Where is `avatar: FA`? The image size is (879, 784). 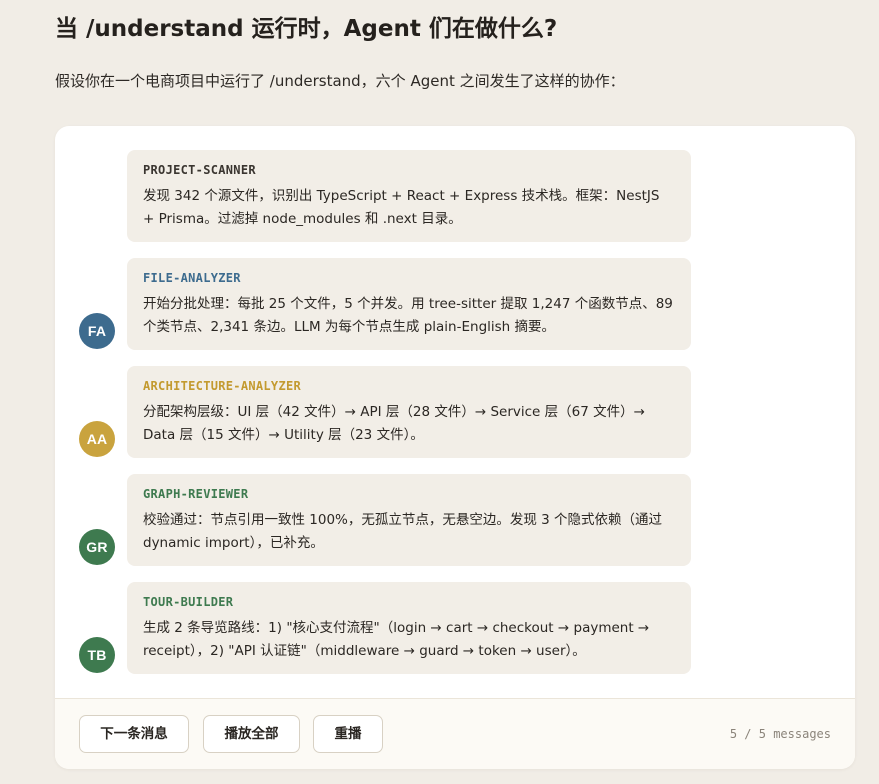
avatar: FA is located at coordinates (97, 331).